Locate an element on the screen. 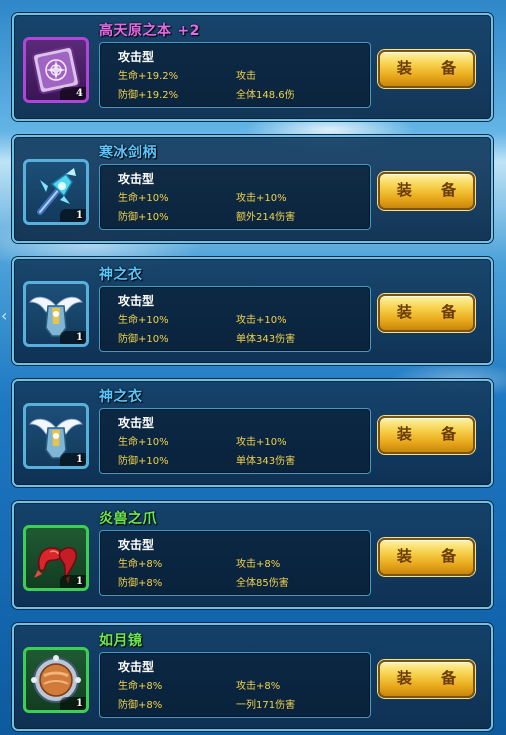 This screenshot has height=735, width=506. equipment-card: 1 如月镜 攻击型 生命+8% 攻击+8% 防御+8% 一列171伤害 装 备 is located at coordinates (252, 677).